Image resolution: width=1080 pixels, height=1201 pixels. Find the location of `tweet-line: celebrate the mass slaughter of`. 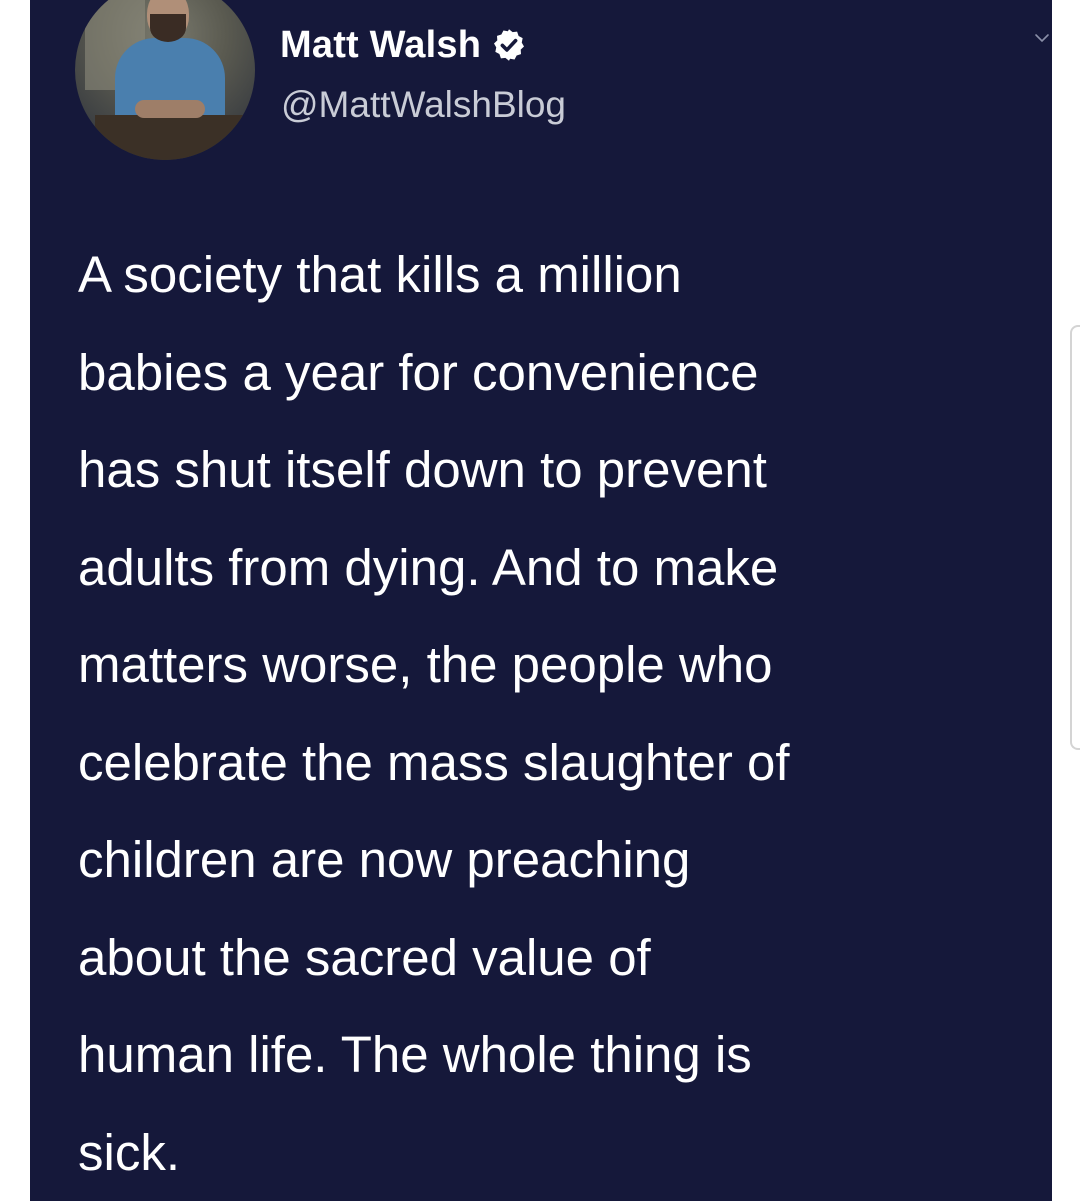

tweet-line: celebrate the mass slaughter of is located at coordinates (434, 762).